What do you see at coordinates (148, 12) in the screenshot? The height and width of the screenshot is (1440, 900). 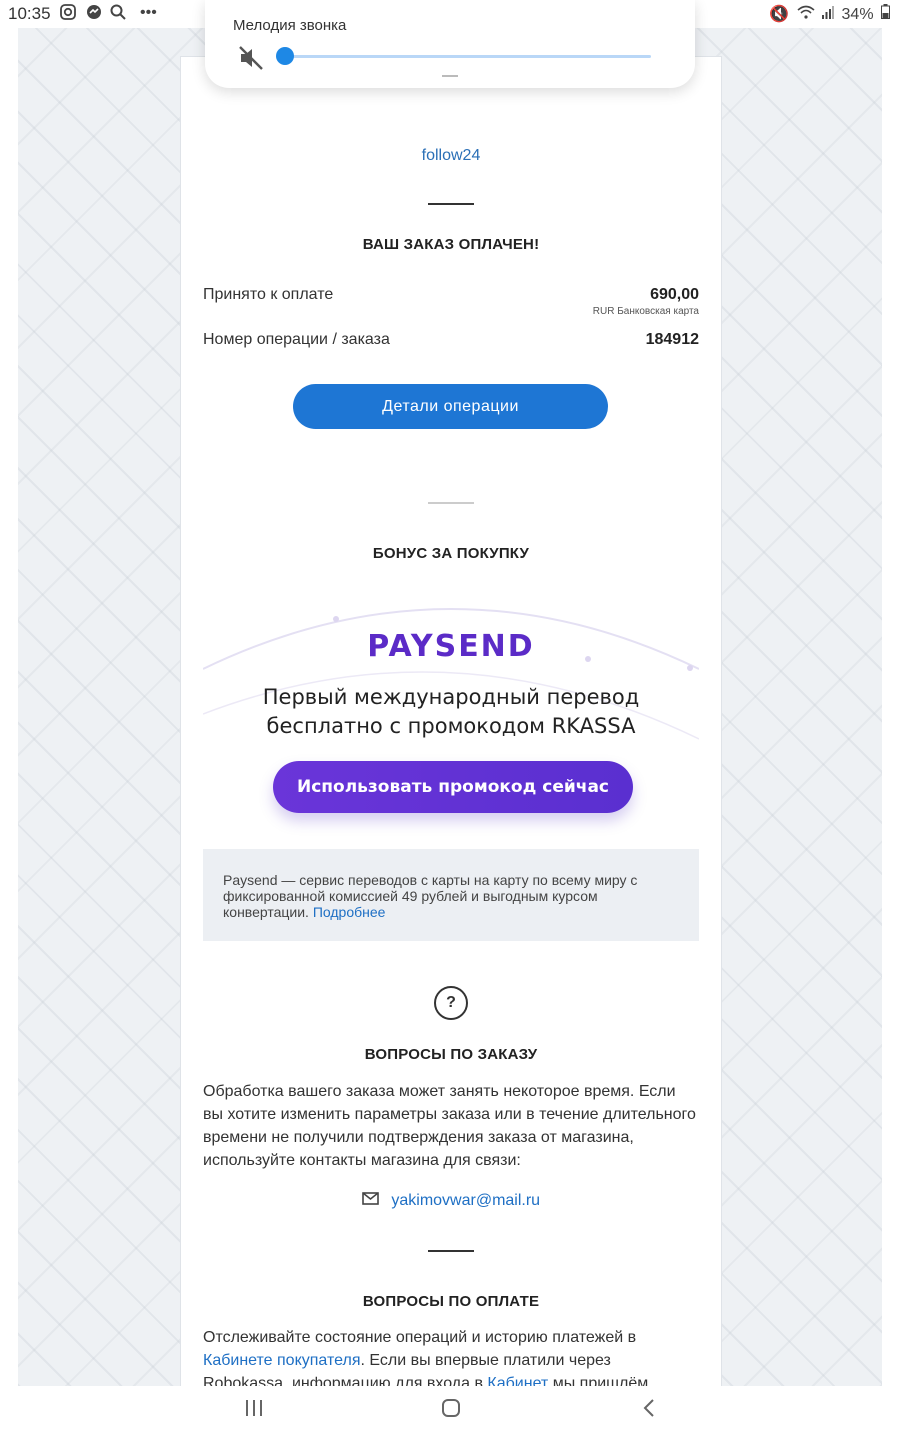 I see `more-icon: •••` at bounding box center [148, 12].